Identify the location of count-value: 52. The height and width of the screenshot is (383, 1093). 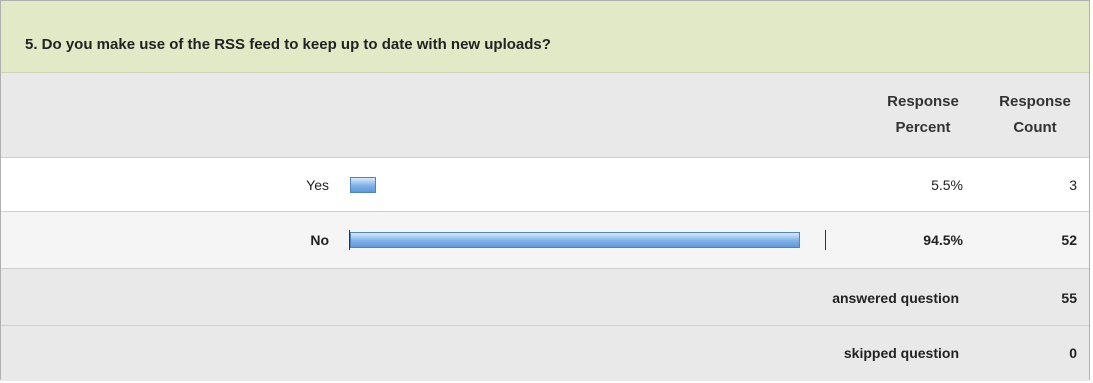
(1069, 240).